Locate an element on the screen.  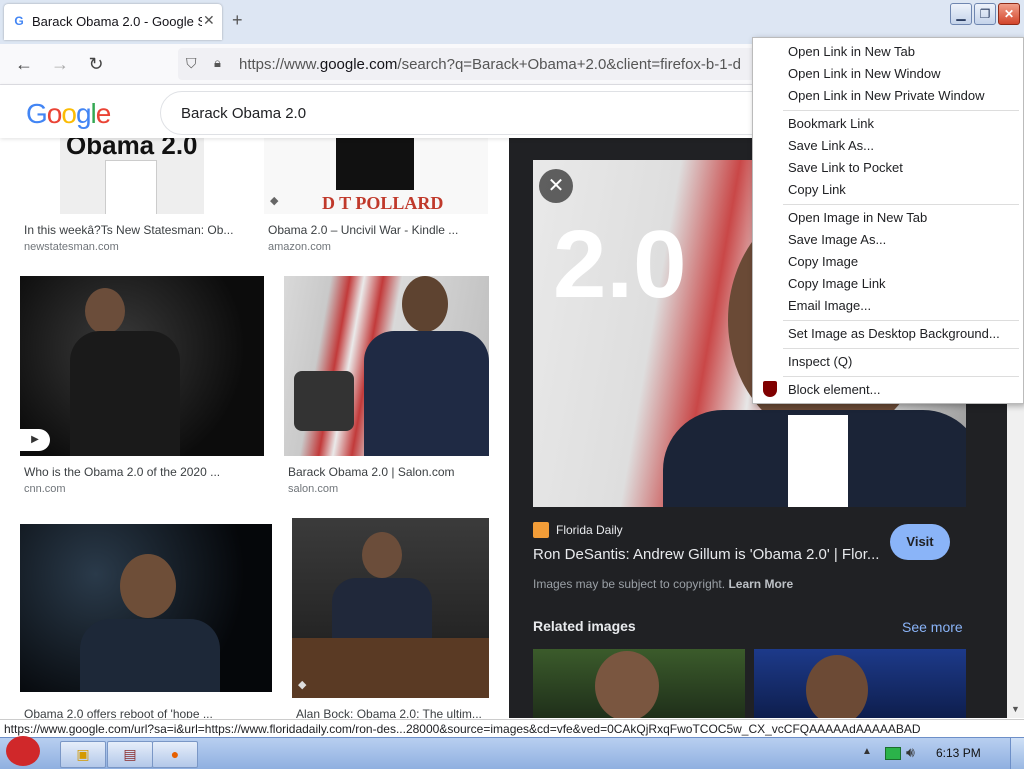
menu-open-link-new-window: Open Link in New Window is located at coordinates (864, 73).